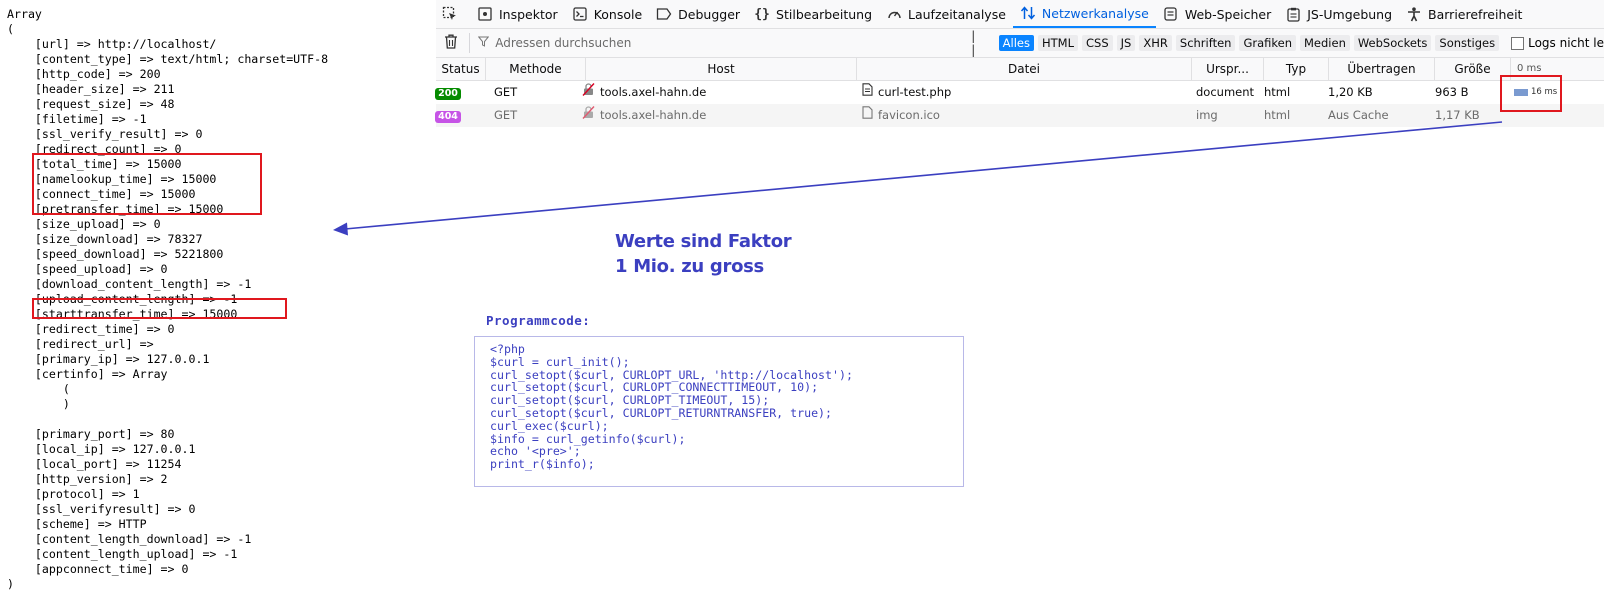 The image size is (1604, 612). What do you see at coordinates (159, 308) in the screenshot?
I see `highlight-starttransfer-time` at bounding box center [159, 308].